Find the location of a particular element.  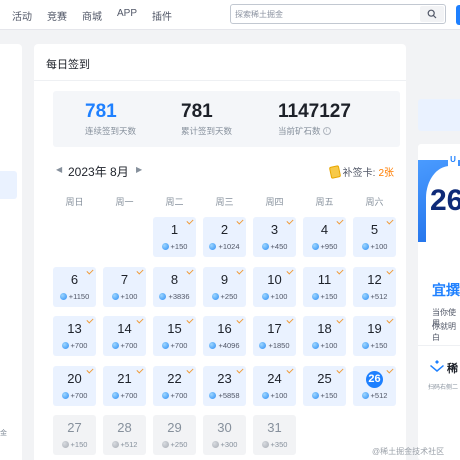

calendar-day: 31 +350 is located at coordinates (274, 435).